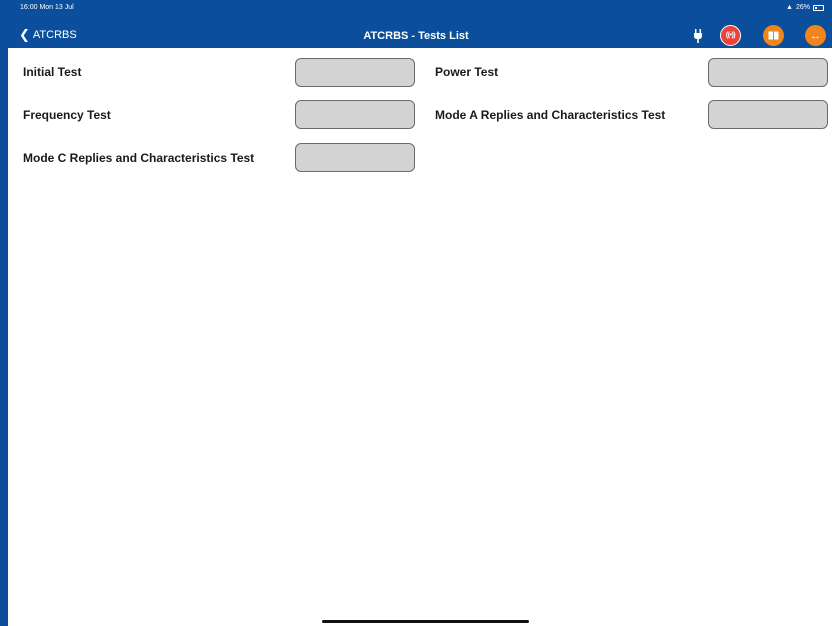  What do you see at coordinates (768, 72) in the screenshot?
I see `test-result-power` at bounding box center [768, 72].